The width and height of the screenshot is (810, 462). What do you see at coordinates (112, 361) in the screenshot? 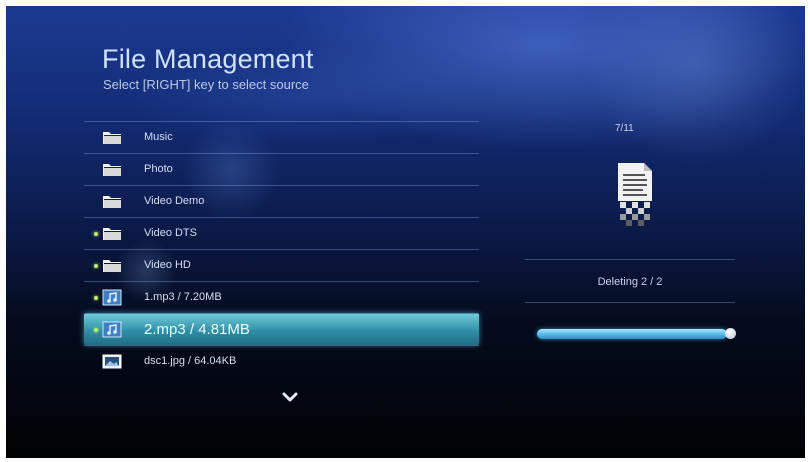
I see `image-file-icon` at bounding box center [112, 361].